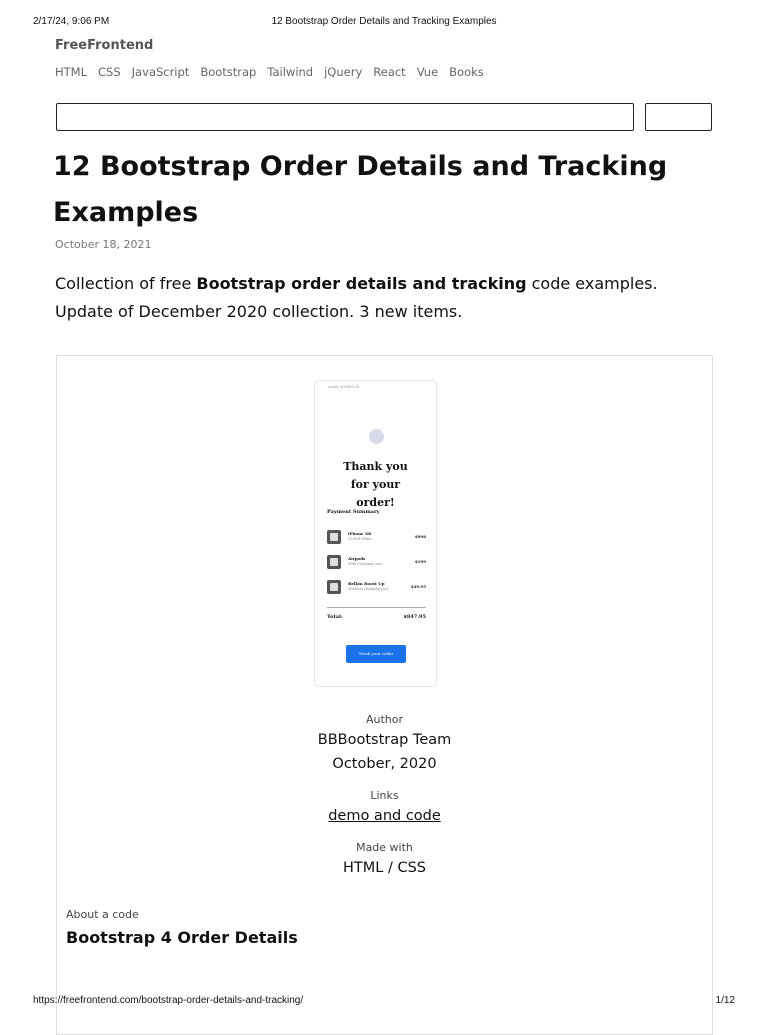 The height and width of the screenshot is (1035, 768). Describe the element at coordinates (290, 72) in the screenshot. I see `nav-item-tailwind: Tailwind` at that location.